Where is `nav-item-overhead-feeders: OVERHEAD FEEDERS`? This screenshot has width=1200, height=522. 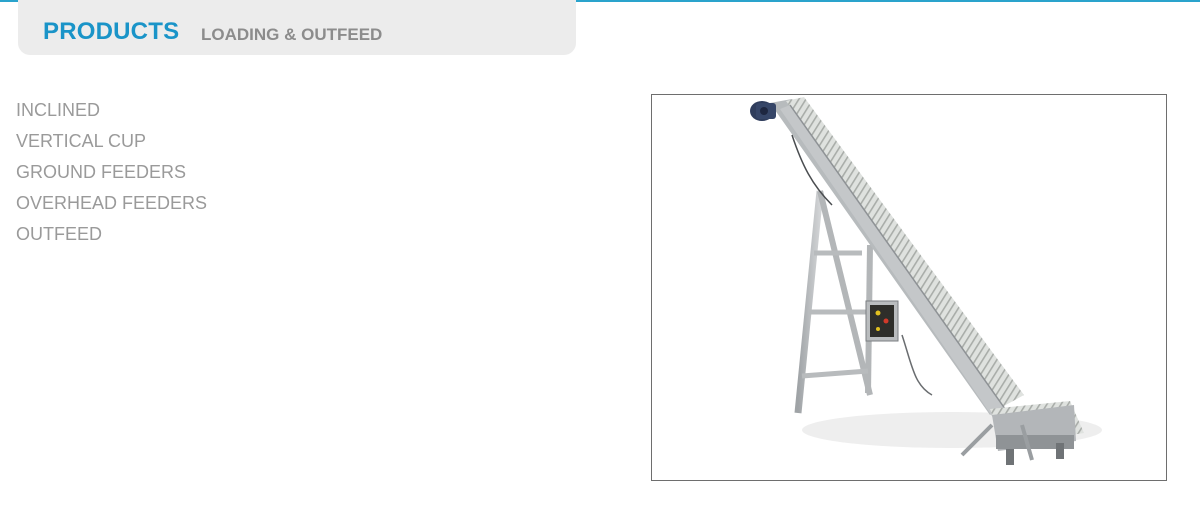
nav-item-overhead-feeders: OVERHEAD FEEDERS is located at coordinates (111, 203).